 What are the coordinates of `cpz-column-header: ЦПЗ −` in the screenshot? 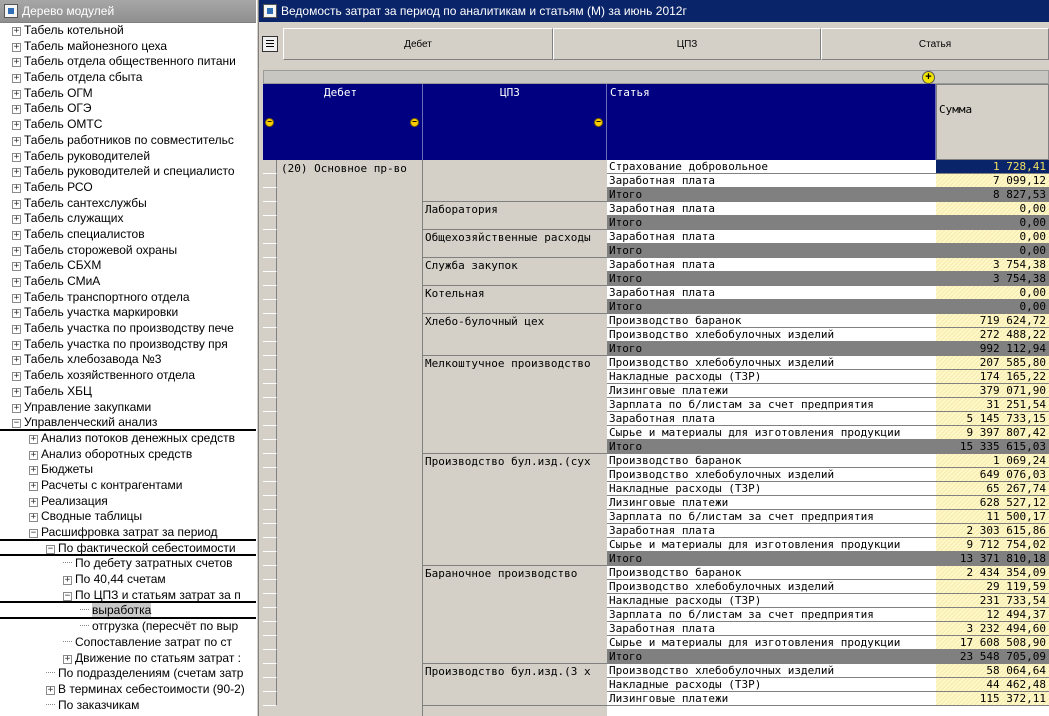 It's located at (515, 122).